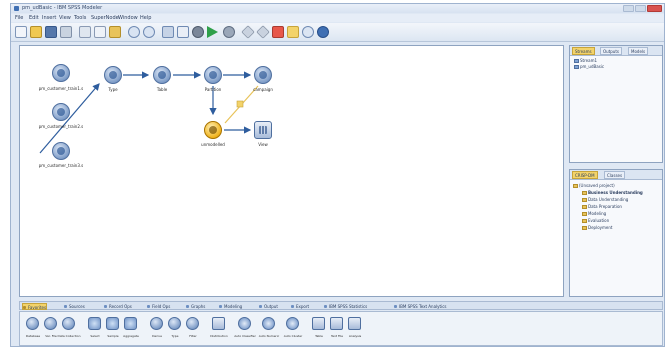 The height and width of the screenshot is (350, 672). I want to click on find-icon, so click(168, 32).